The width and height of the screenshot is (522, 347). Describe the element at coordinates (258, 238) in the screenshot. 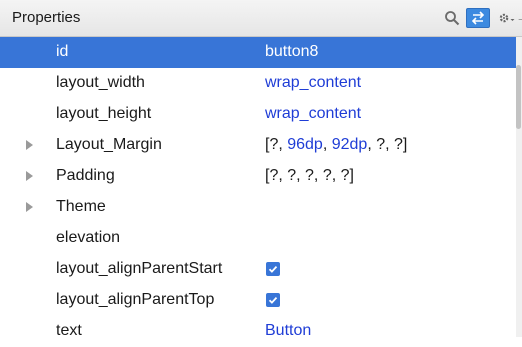

I see `property-row-elevation: elevation` at that location.